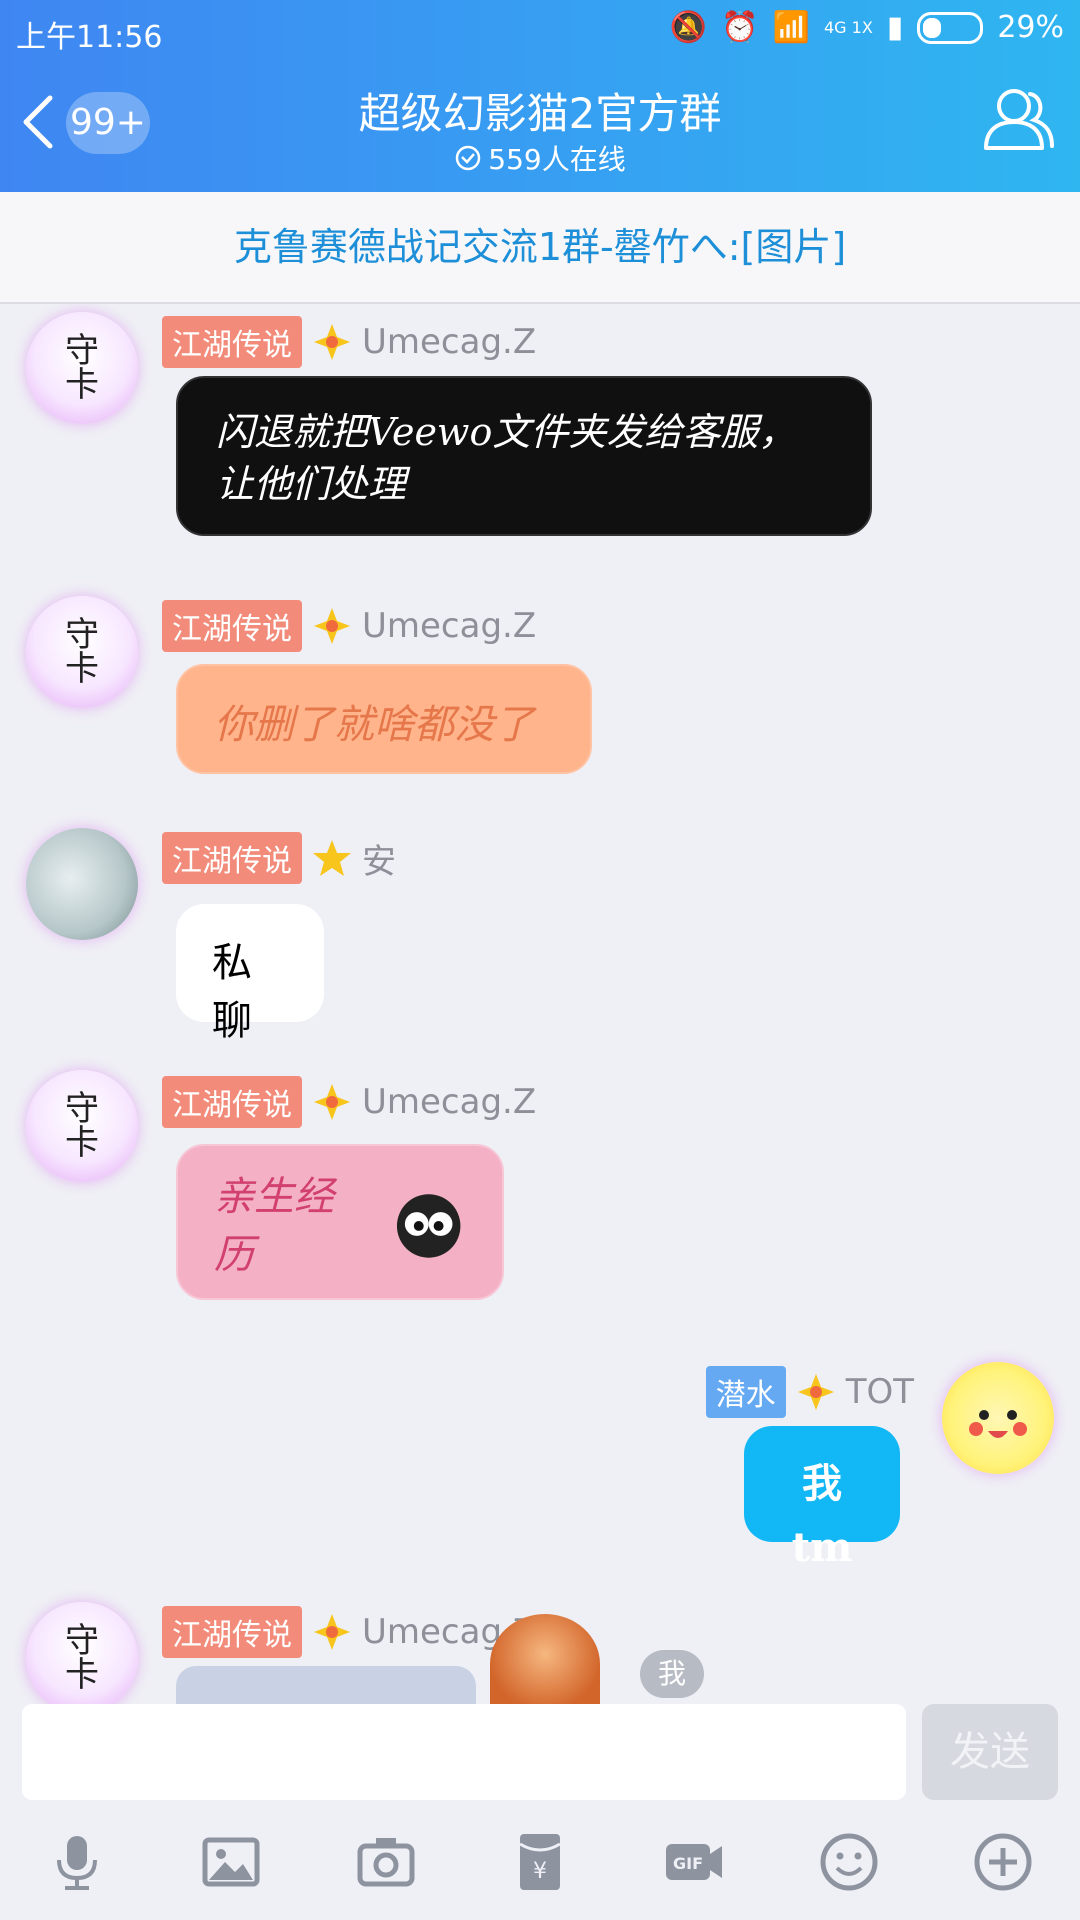 The width and height of the screenshot is (1080, 1920). I want to click on mute-icon: 🔕, so click(688, 27).